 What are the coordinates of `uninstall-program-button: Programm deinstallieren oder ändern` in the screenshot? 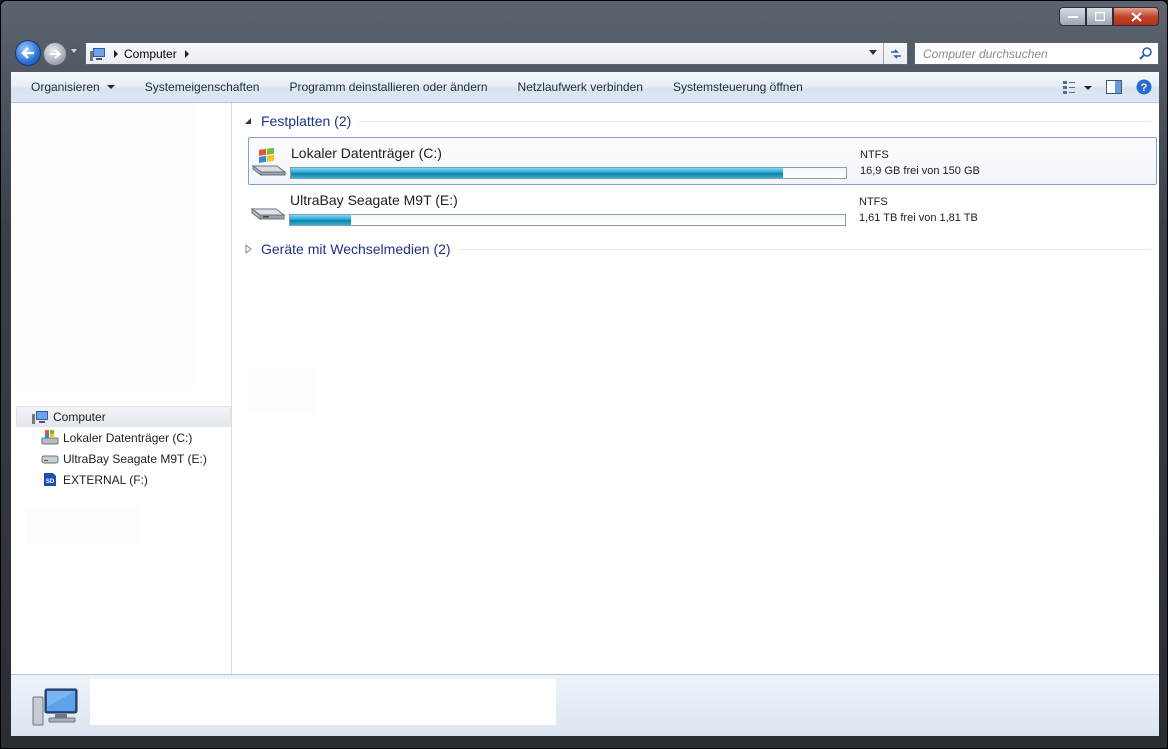 It's located at (388, 87).